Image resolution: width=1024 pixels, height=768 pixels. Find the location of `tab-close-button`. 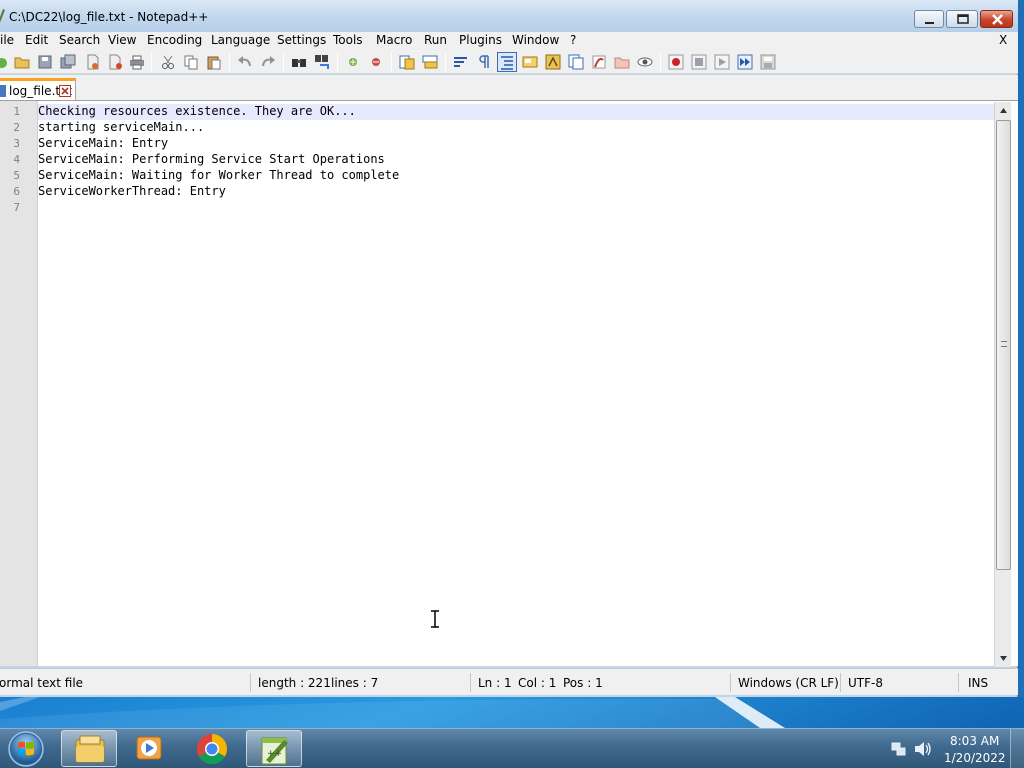

tab-close-button is located at coordinates (65, 91).